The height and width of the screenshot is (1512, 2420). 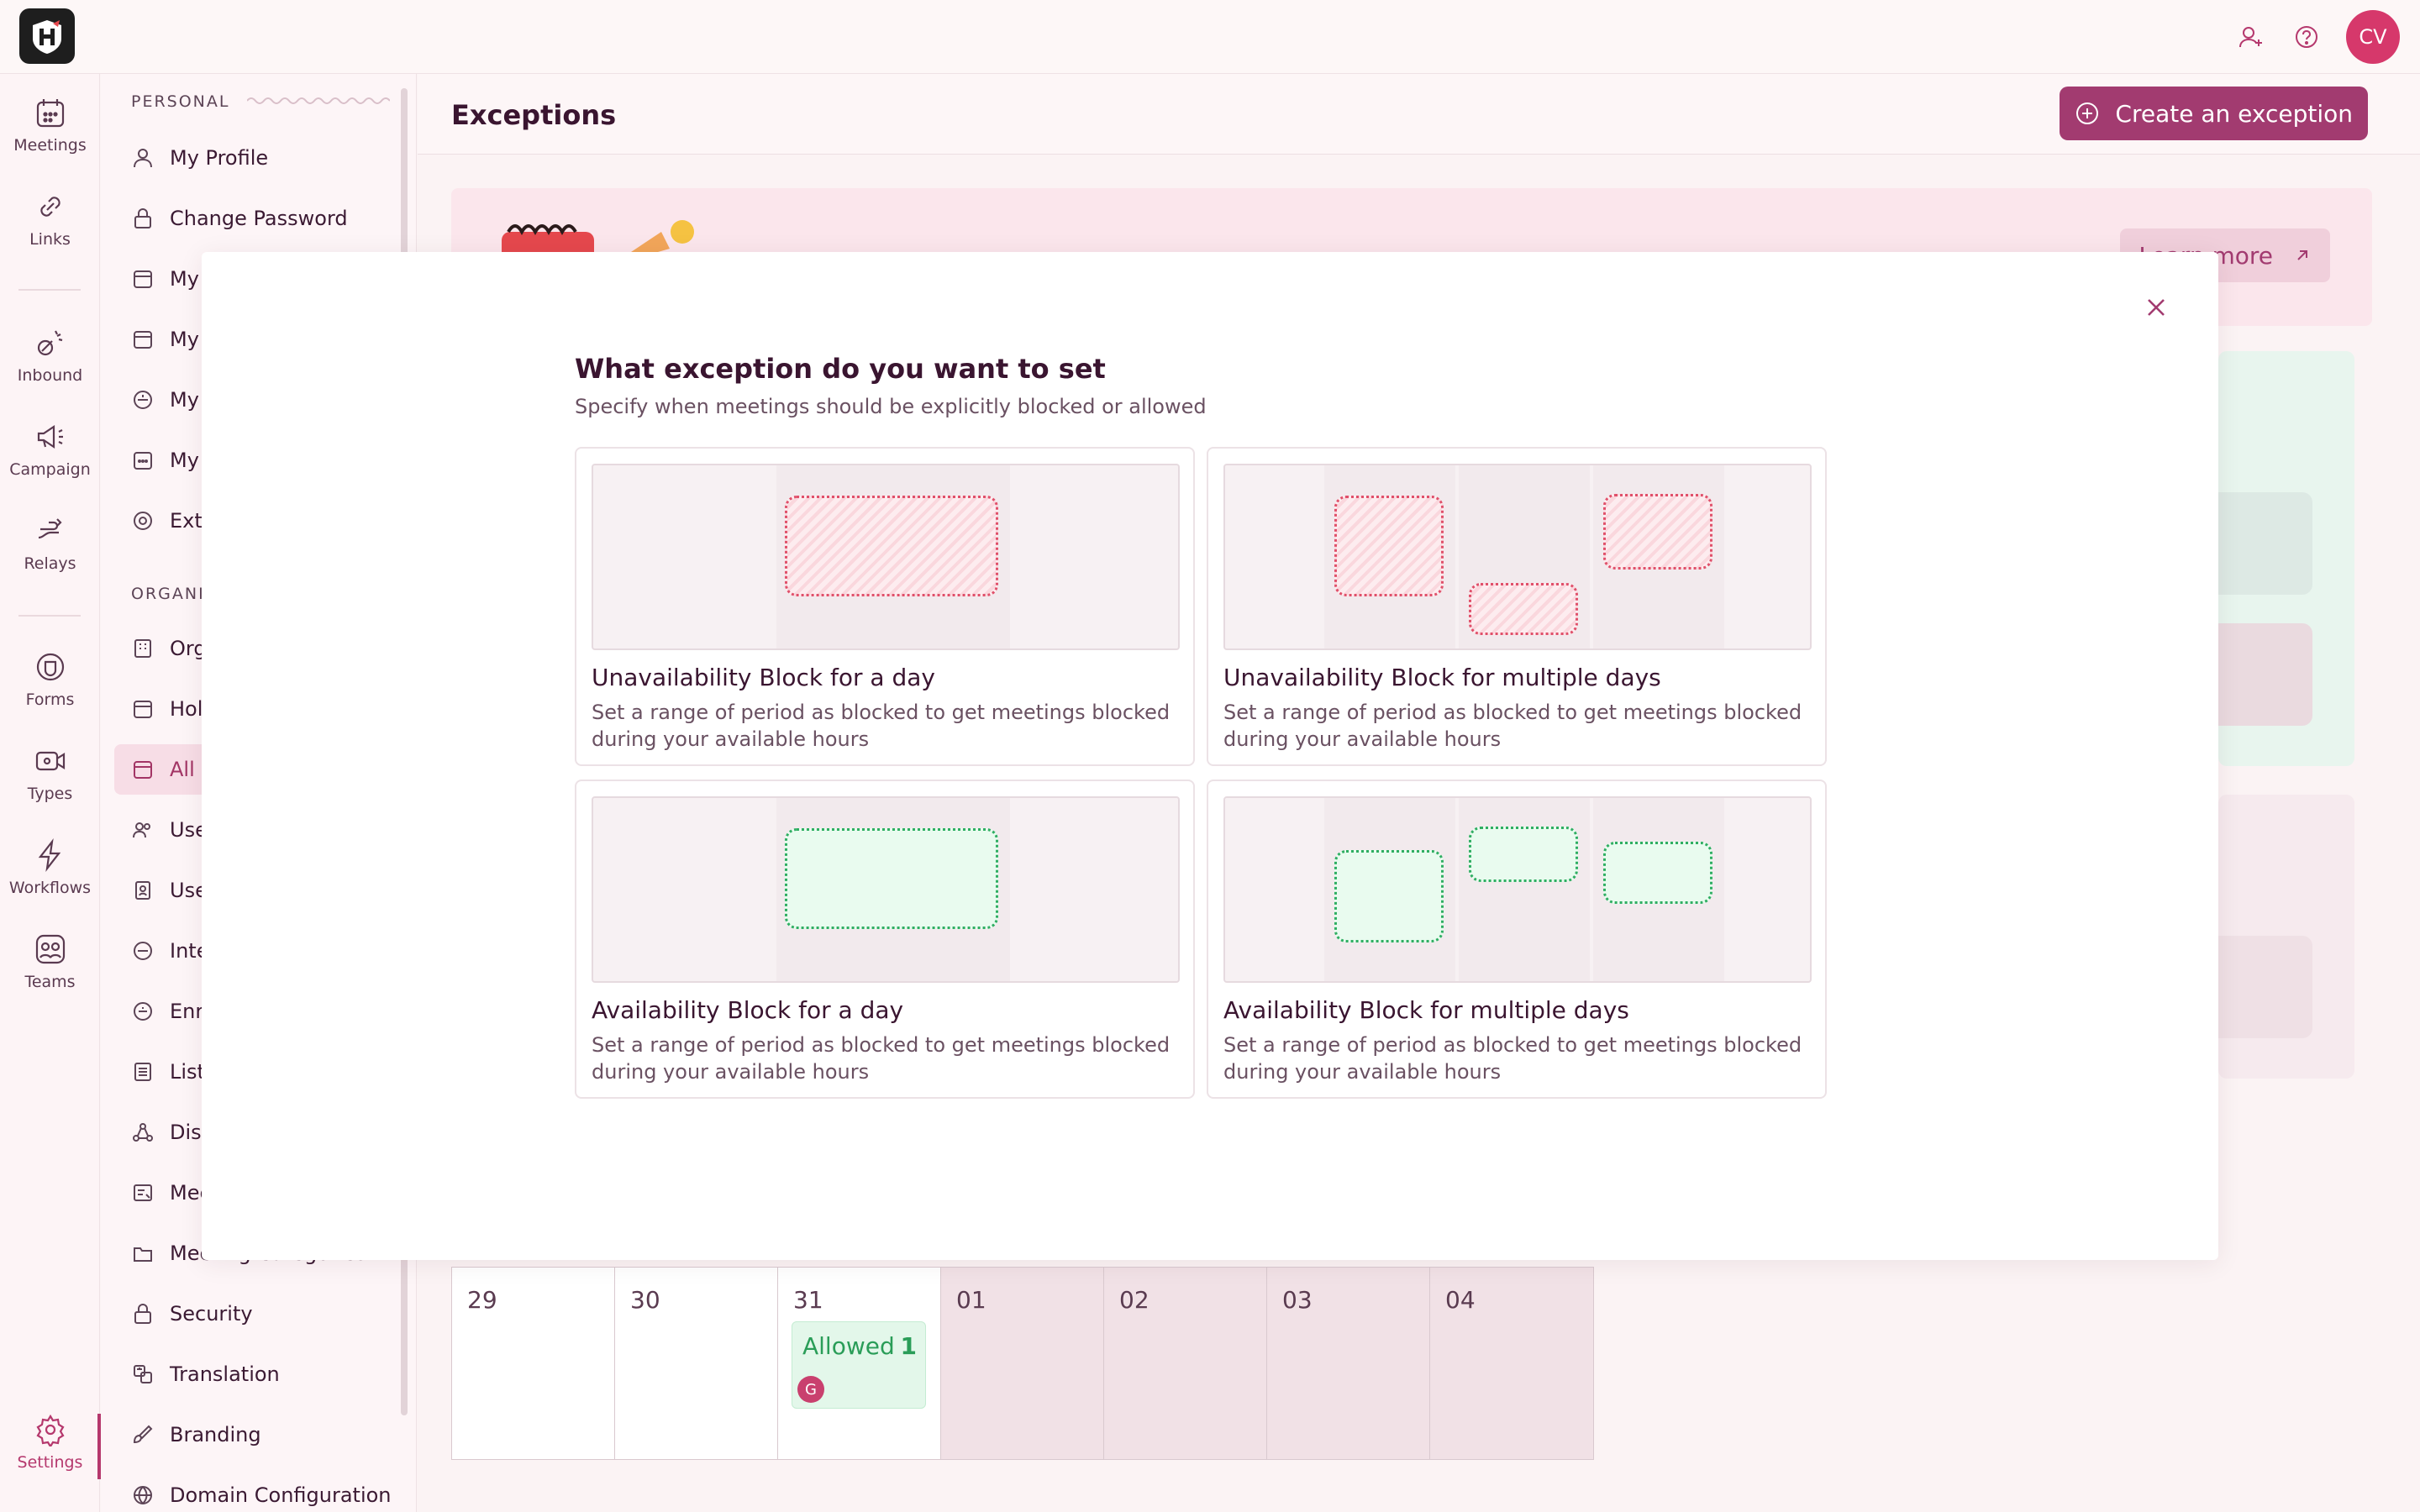 I want to click on rail-item-inbound: Inbound, so click(x=50, y=355).